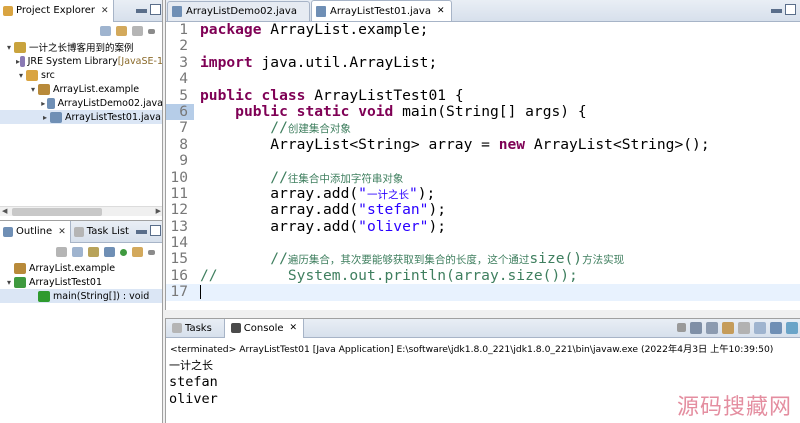  I want to click on tab-task-list: Task List, so click(102, 232).